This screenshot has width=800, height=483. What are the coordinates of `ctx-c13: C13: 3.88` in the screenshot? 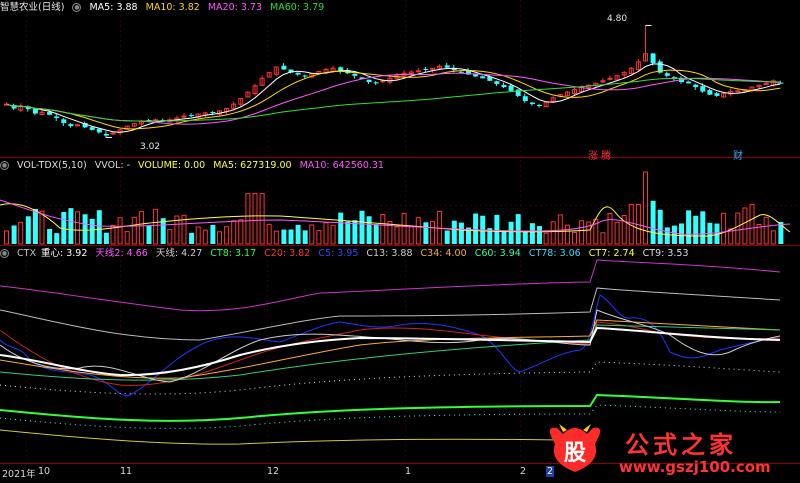 It's located at (389, 253).